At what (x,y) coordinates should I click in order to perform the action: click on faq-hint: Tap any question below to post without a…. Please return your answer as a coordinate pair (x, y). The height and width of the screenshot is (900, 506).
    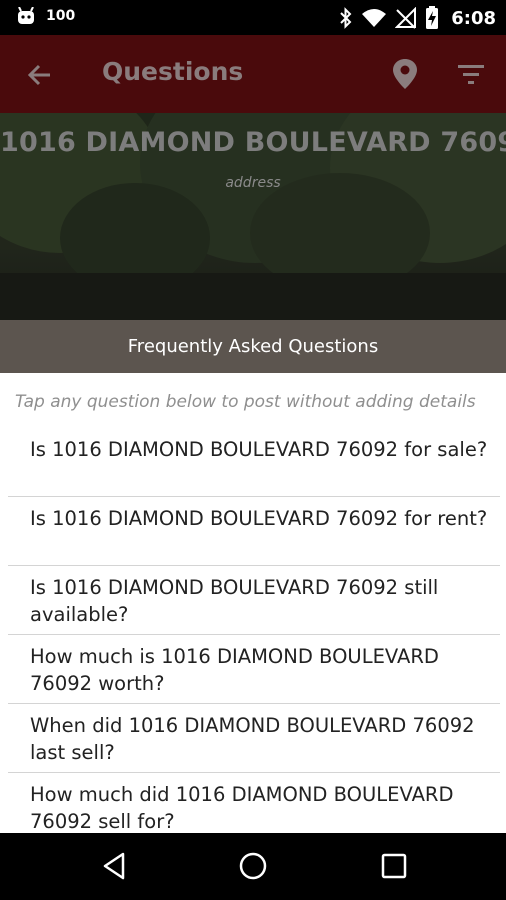
    Looking at the image, I should click on (245, 402).